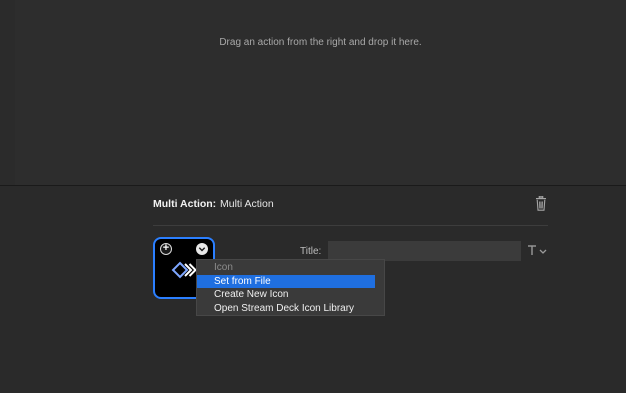  I want to click on icon-menu-button, so click(202, 249).